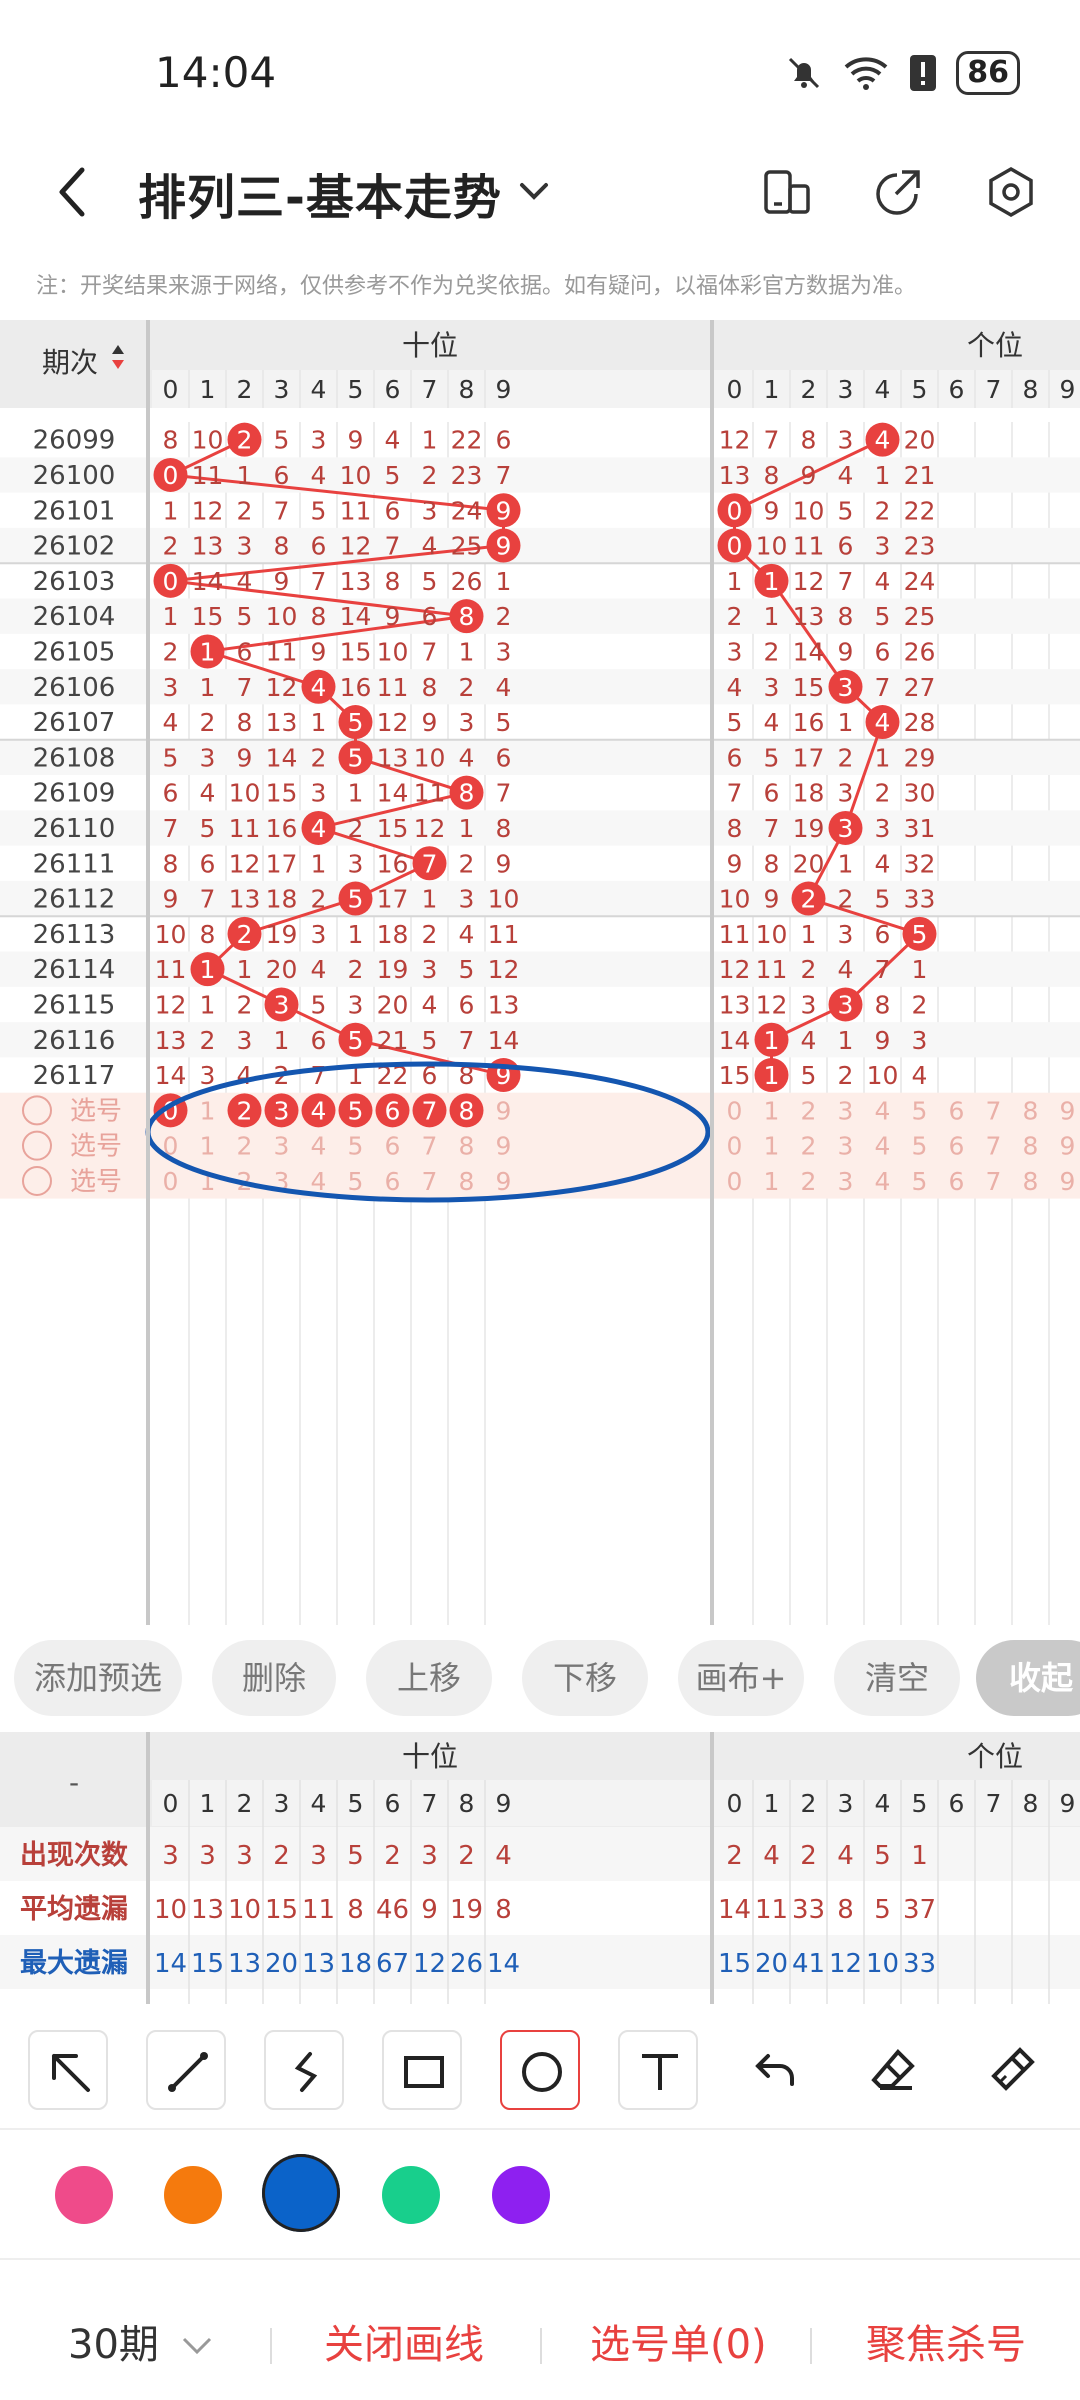  What do you see at coordinates (920, 651) in the screenshot?
I see `omission-cell: 26` at bounding box center [920, 651].